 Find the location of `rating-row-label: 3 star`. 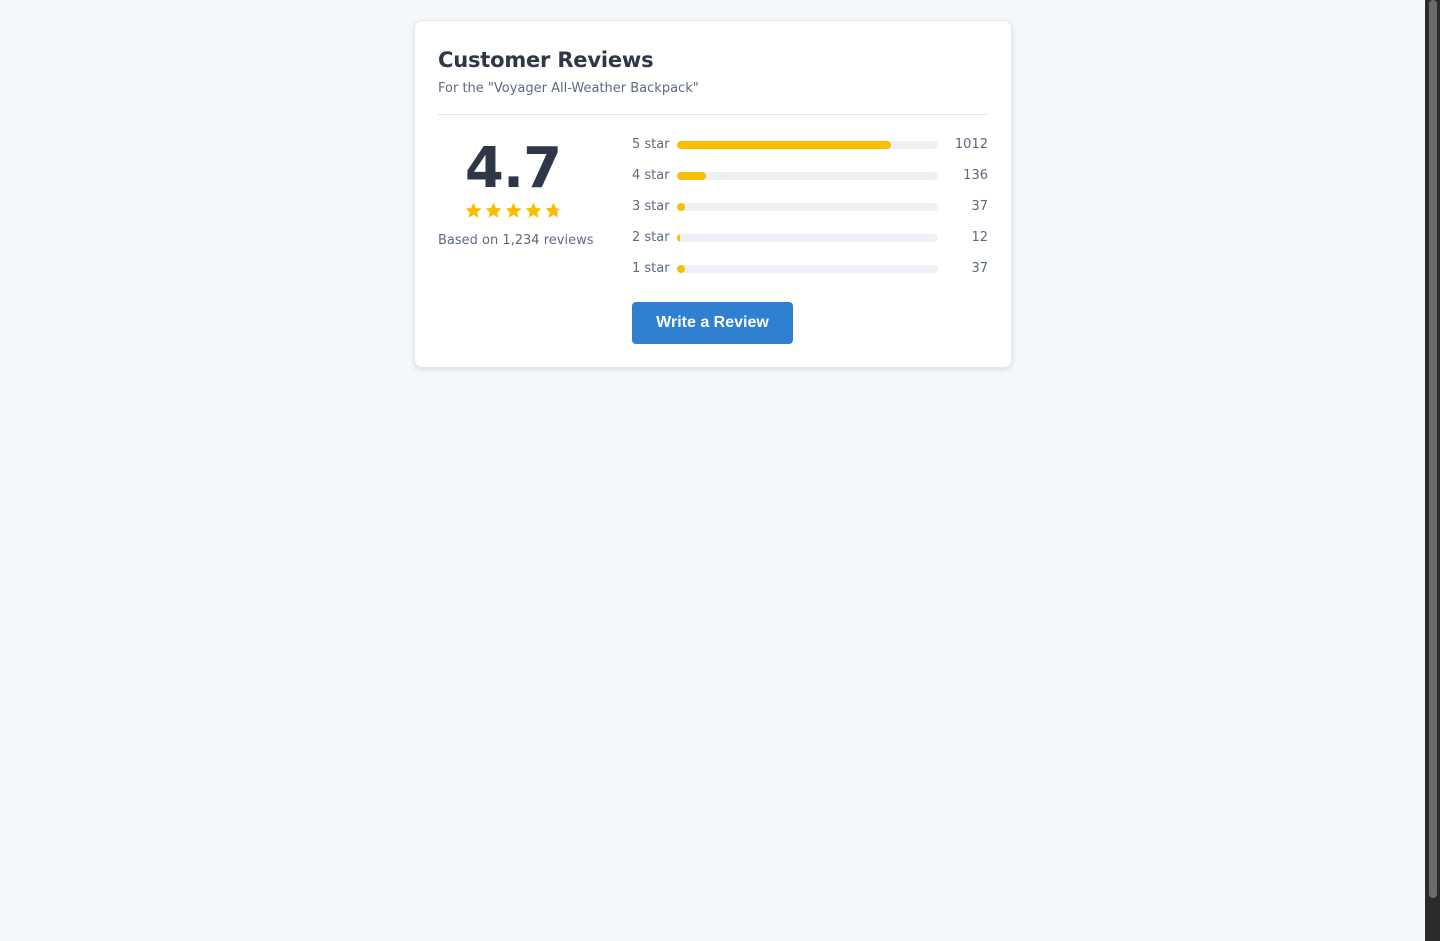

rating-row-label: 3 star is located at coordinates (651, 206).